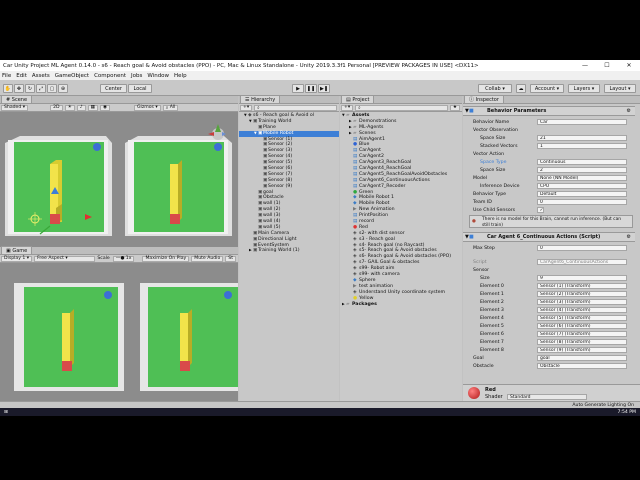 This screenshot has width=640, height=480. Describe the element at coordinates (547, 396) in the screenshot. I see `shader-dropdown: Standard` at that location.